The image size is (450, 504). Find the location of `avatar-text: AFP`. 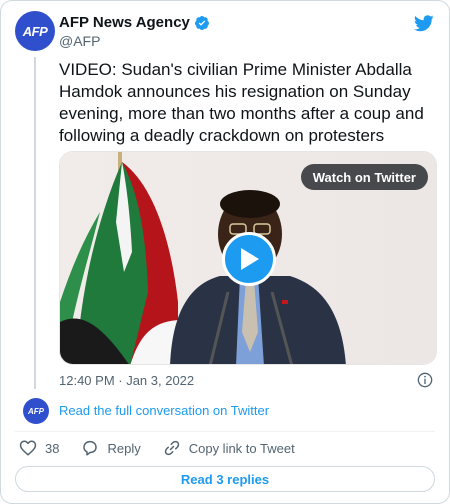

avatar-text: AFP is located at coordinates (35, 31).